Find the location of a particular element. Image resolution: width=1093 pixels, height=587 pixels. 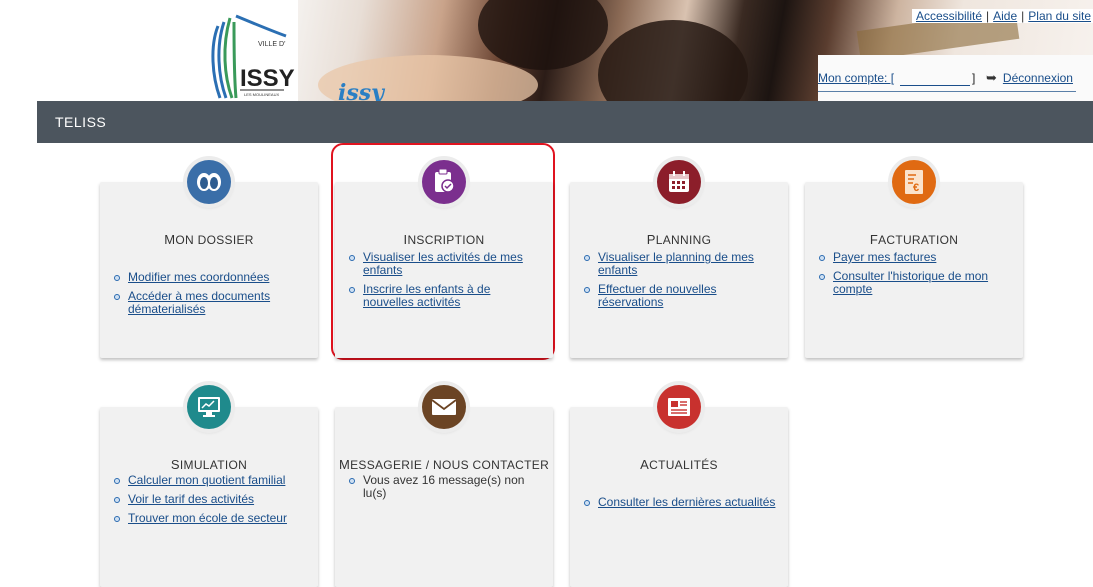

card-title: MESSAGERIE / NOUS CONTACTER is located at coordinates (444, 464).